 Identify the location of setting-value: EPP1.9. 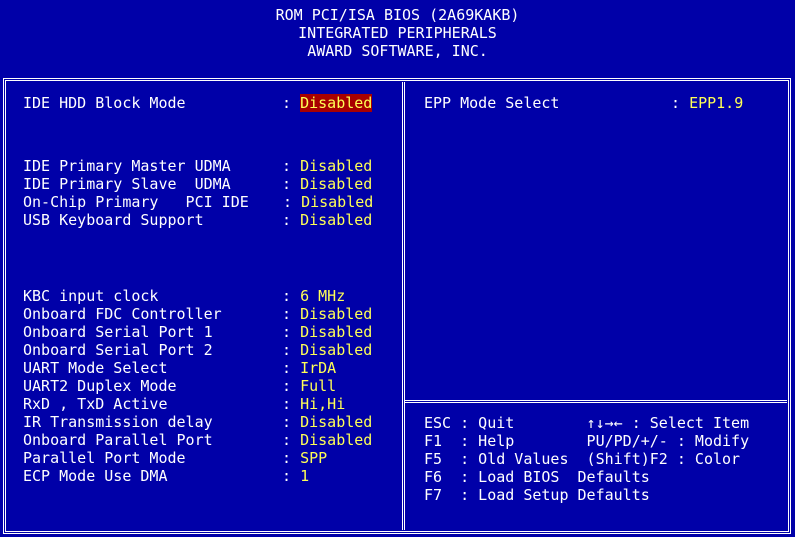
(716, 103).